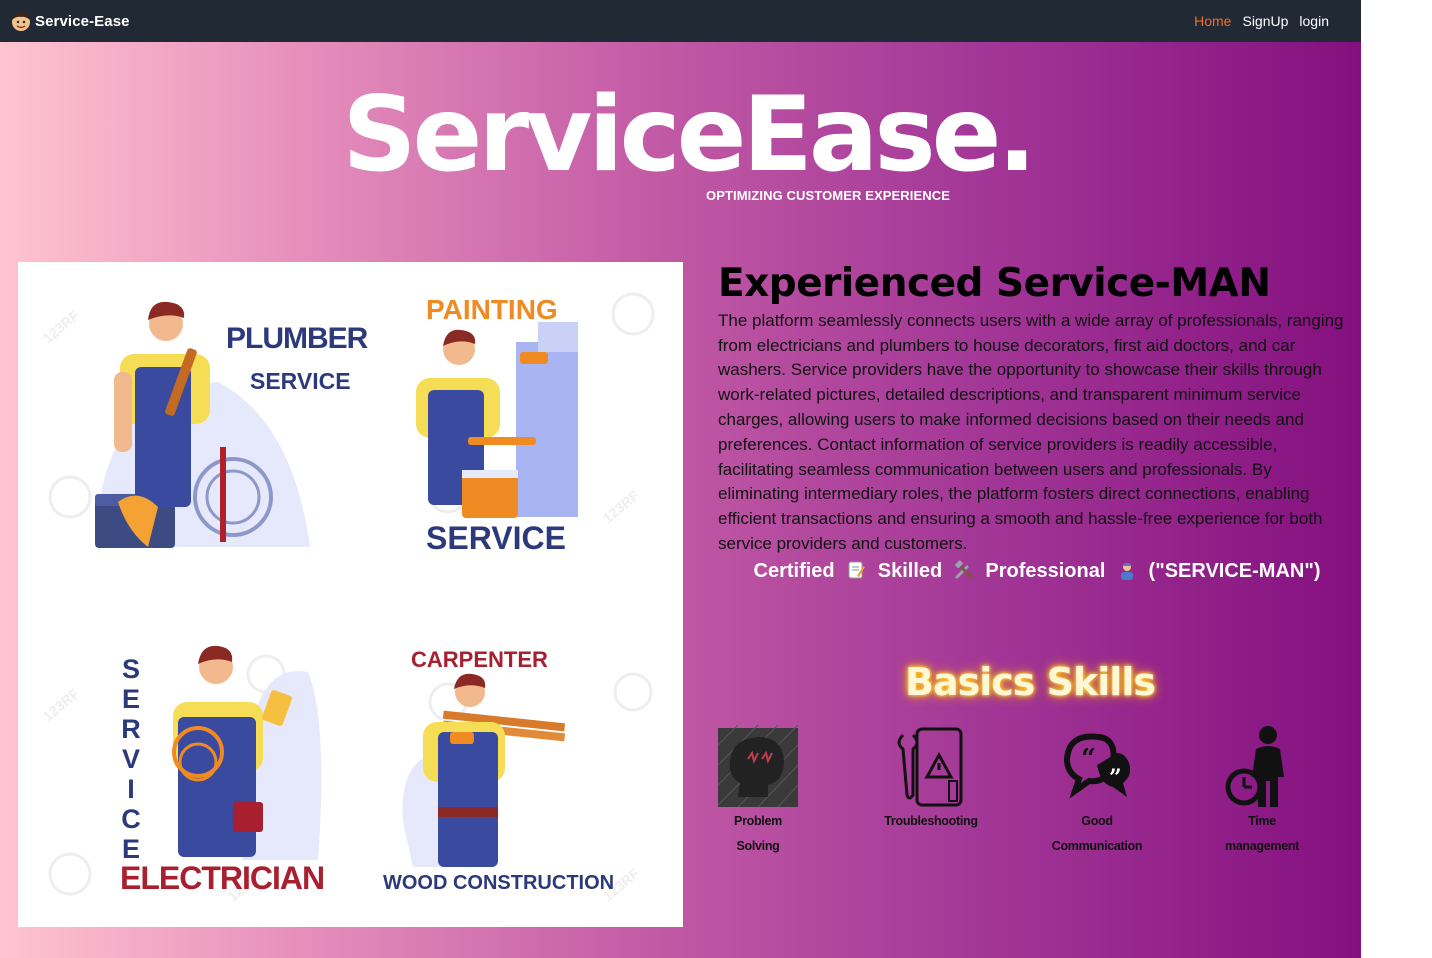 This screenshot has width=1432, height=958. I want to click on memo-icon, so click(857, 570).